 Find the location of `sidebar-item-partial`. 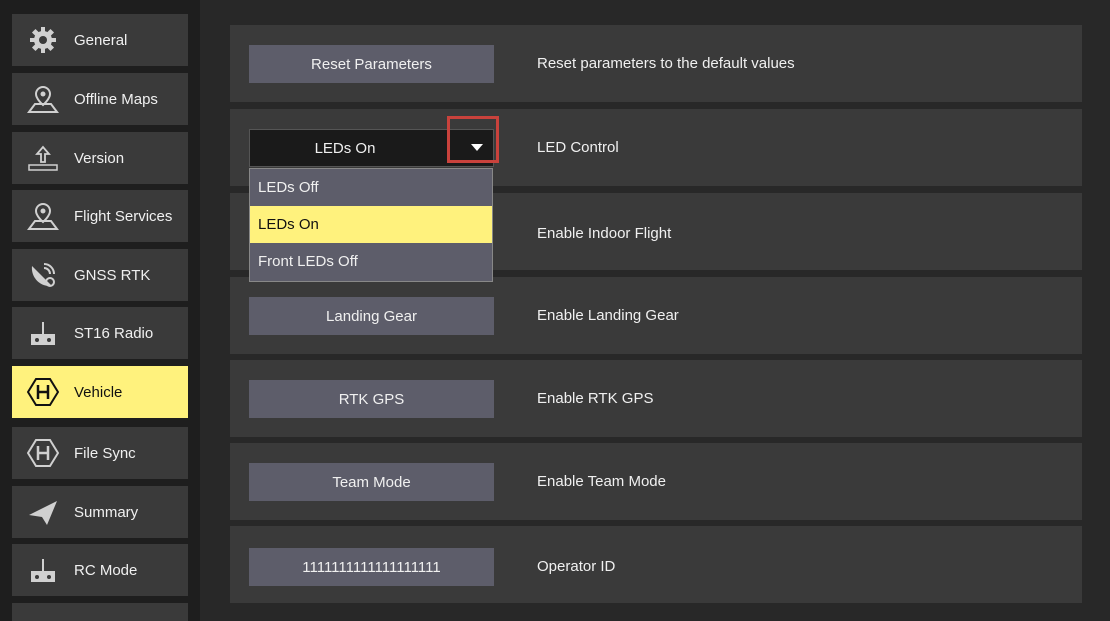

sidebar-item-partial is located at coordinates (100, 612).